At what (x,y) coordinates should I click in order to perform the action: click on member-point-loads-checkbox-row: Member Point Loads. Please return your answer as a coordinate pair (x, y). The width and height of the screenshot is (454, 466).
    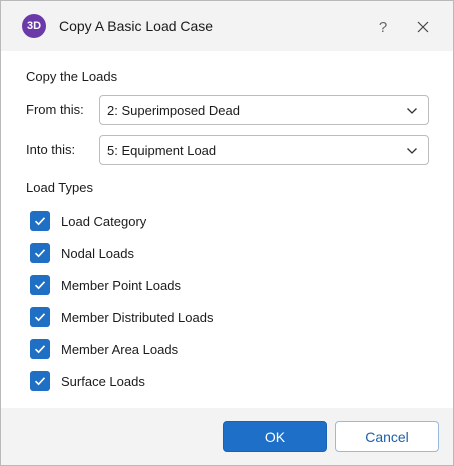
    Looking at the image, I should click on (180, 285).